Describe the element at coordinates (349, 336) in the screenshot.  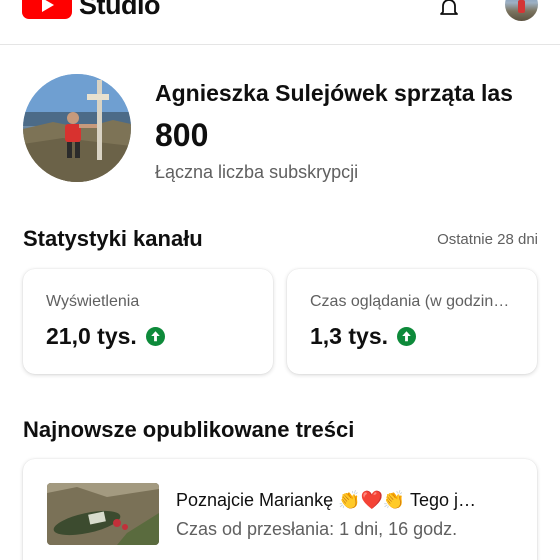
I see `watch-time-value: 1,3 tys.` at that location.